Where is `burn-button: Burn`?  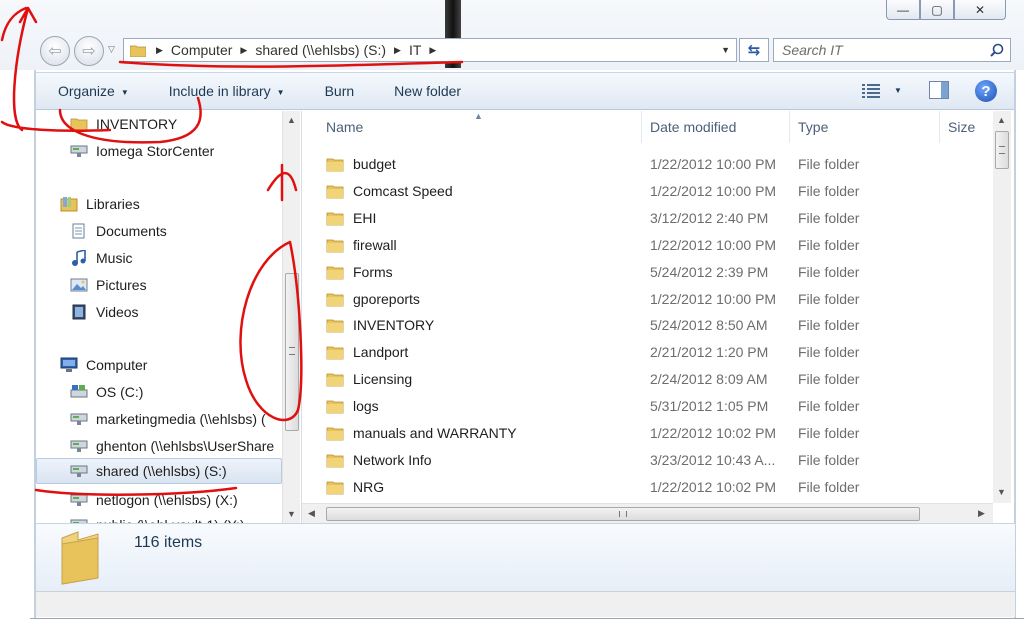 burn-button: Burn is located at coordinates (338, 91).